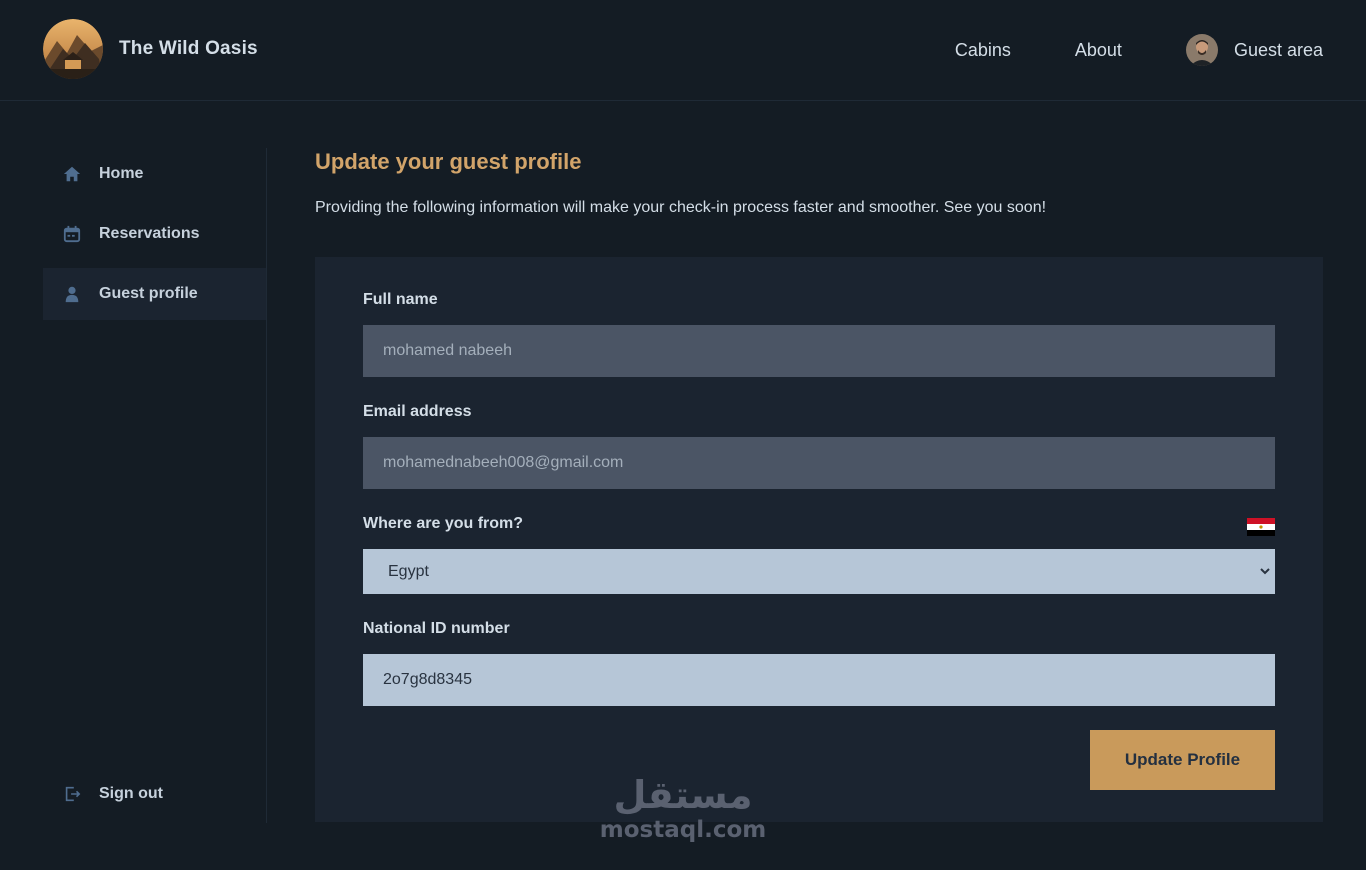 This screenshot has width=1366, height=870. I want to click on sidebar-item-guest-profile: Guest profile, so click(154, 294).